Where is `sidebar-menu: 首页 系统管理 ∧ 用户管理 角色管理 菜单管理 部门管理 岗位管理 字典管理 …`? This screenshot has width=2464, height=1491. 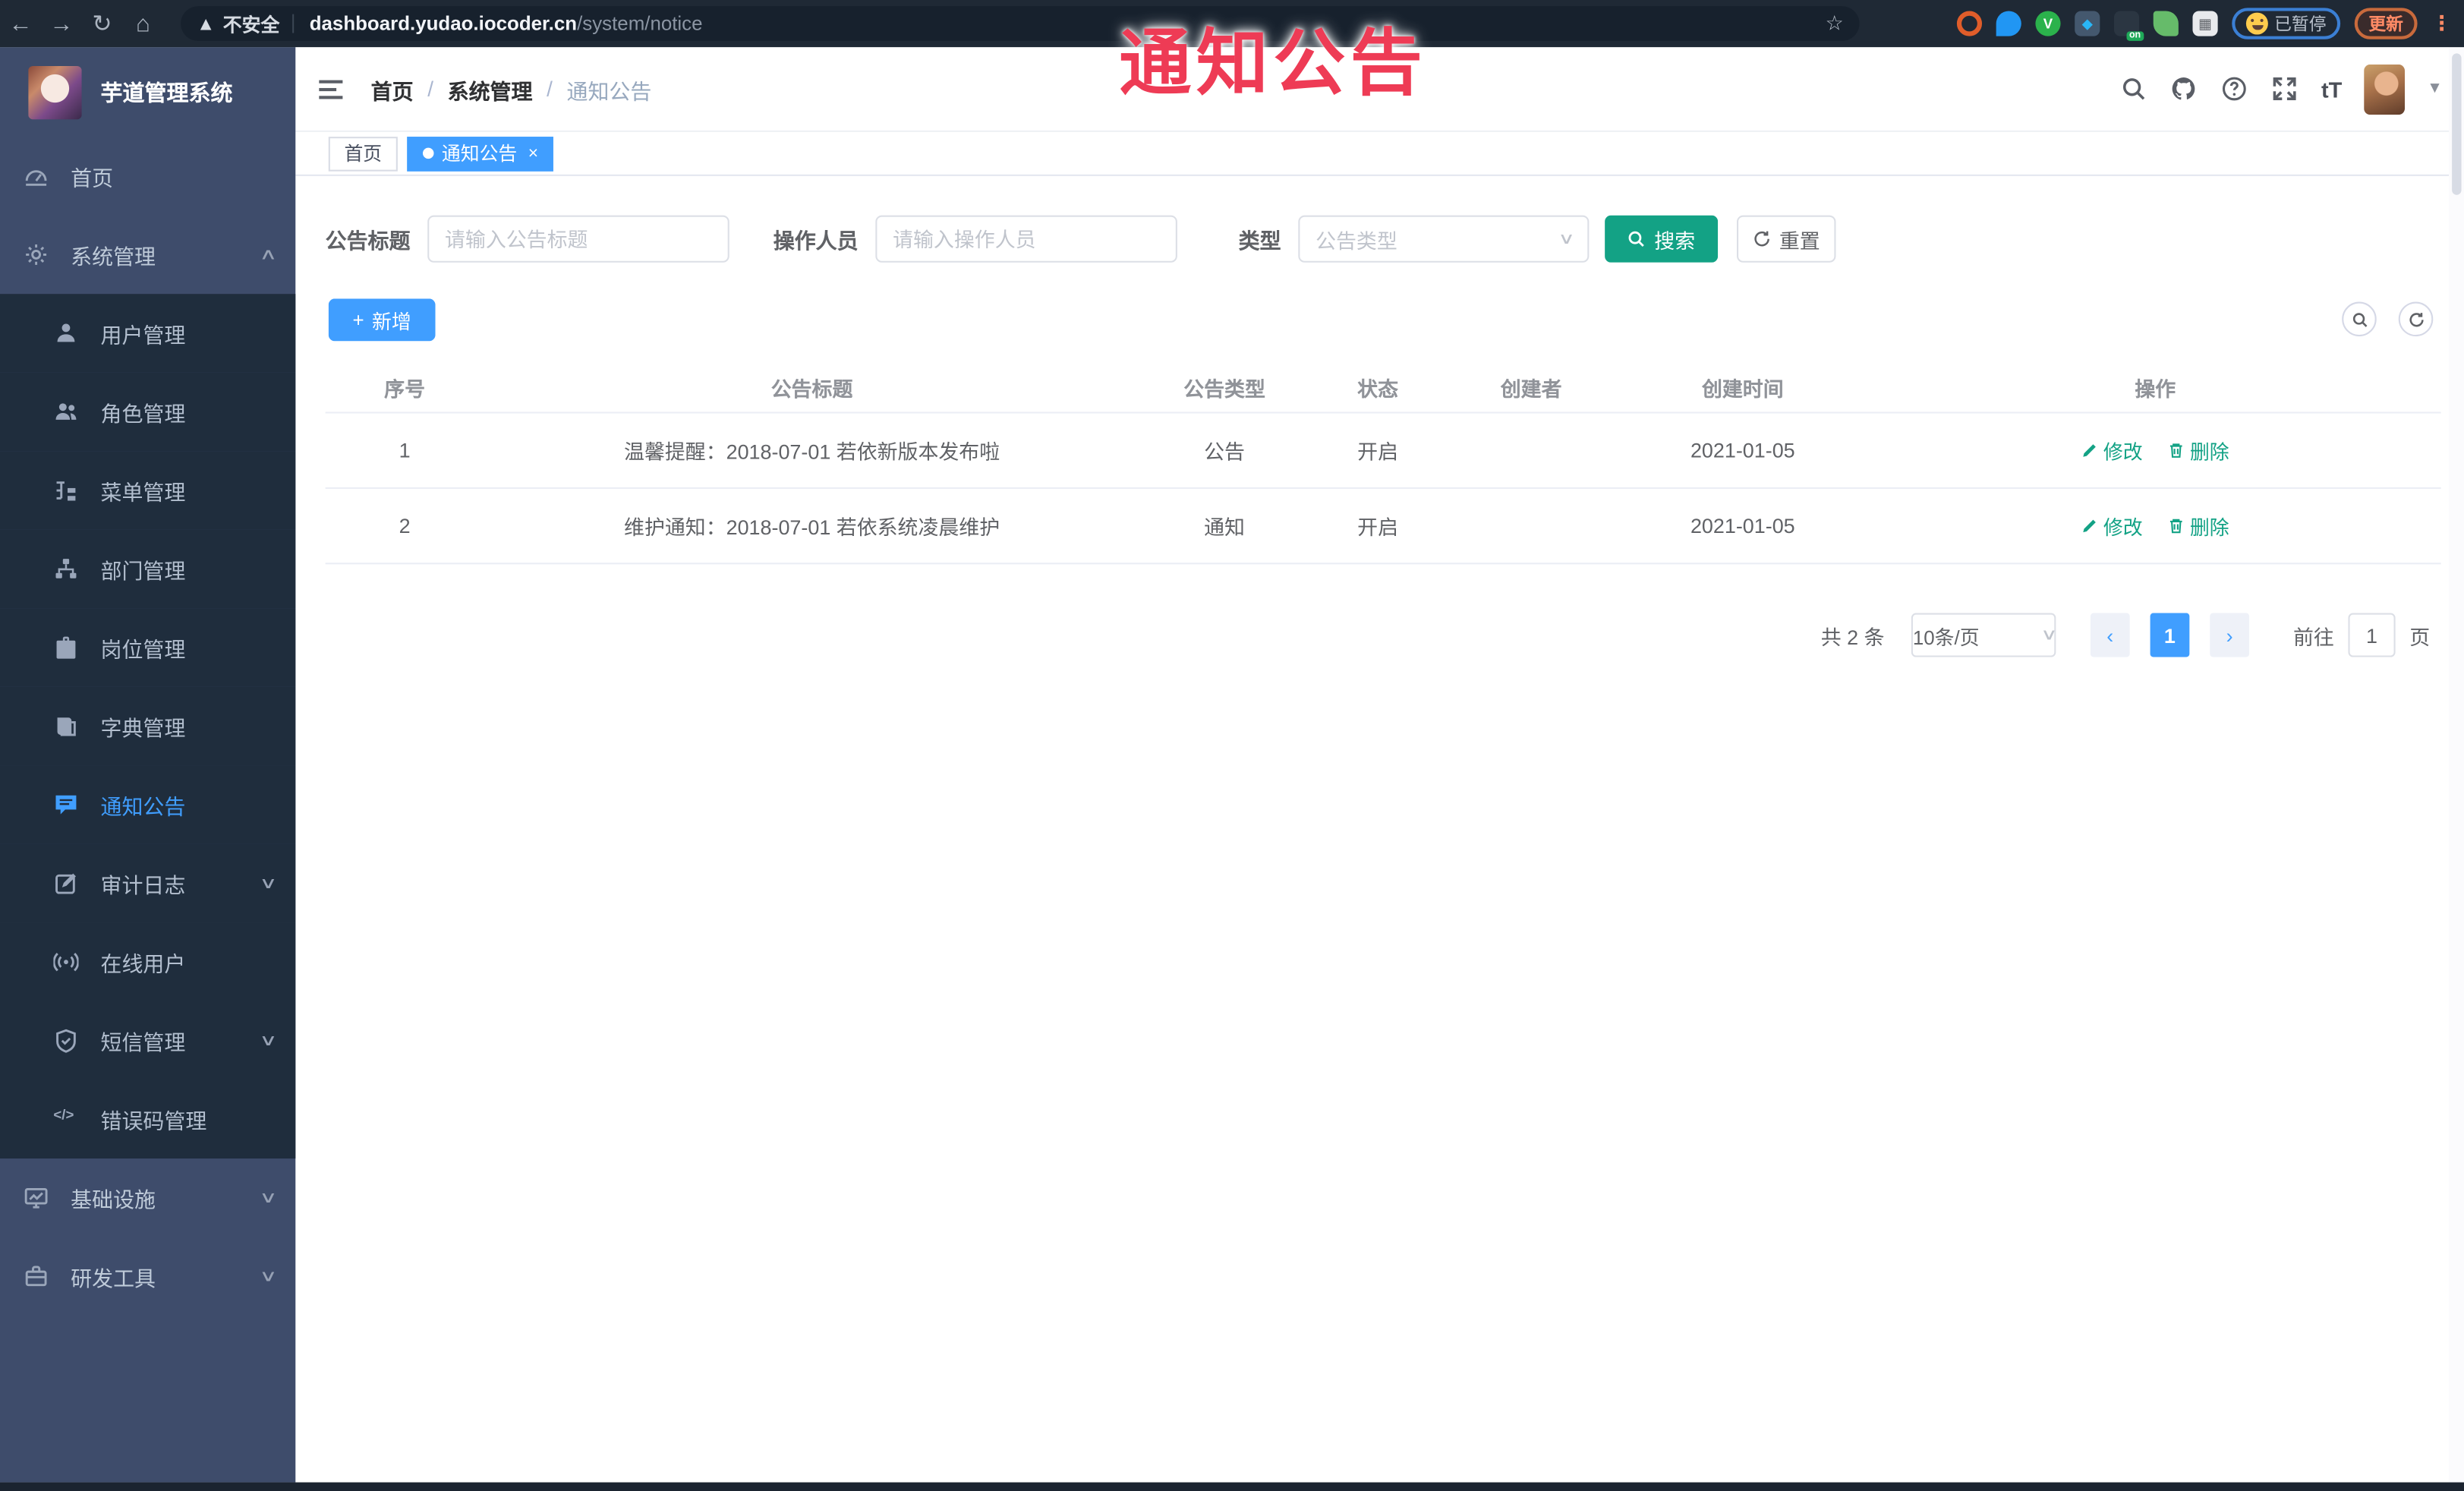
sidebar-menu: 首页 系统管理 ∧ 用户管理 角色管理 菜单管理 部门管理 岗位管理 字典管理 … is located at coordinates (148, 726).